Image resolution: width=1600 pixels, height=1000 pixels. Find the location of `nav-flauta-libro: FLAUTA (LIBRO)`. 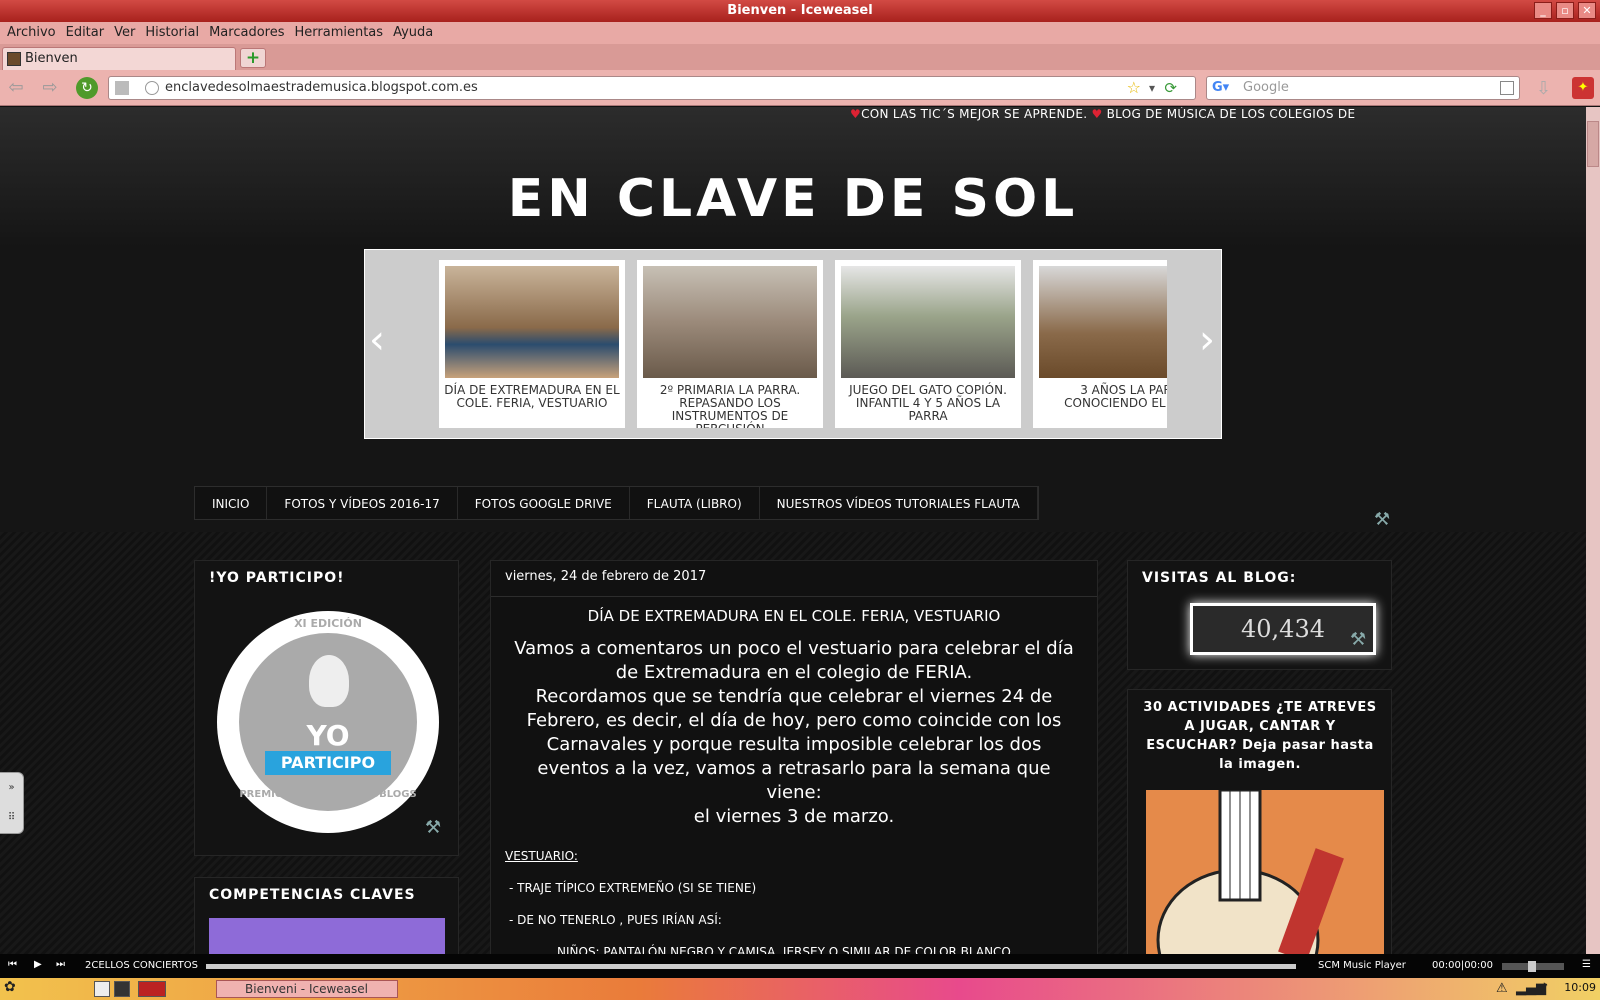

nav-flauta-libro: FLAUTA (LIBRO) is located at coordinates (695, 503).